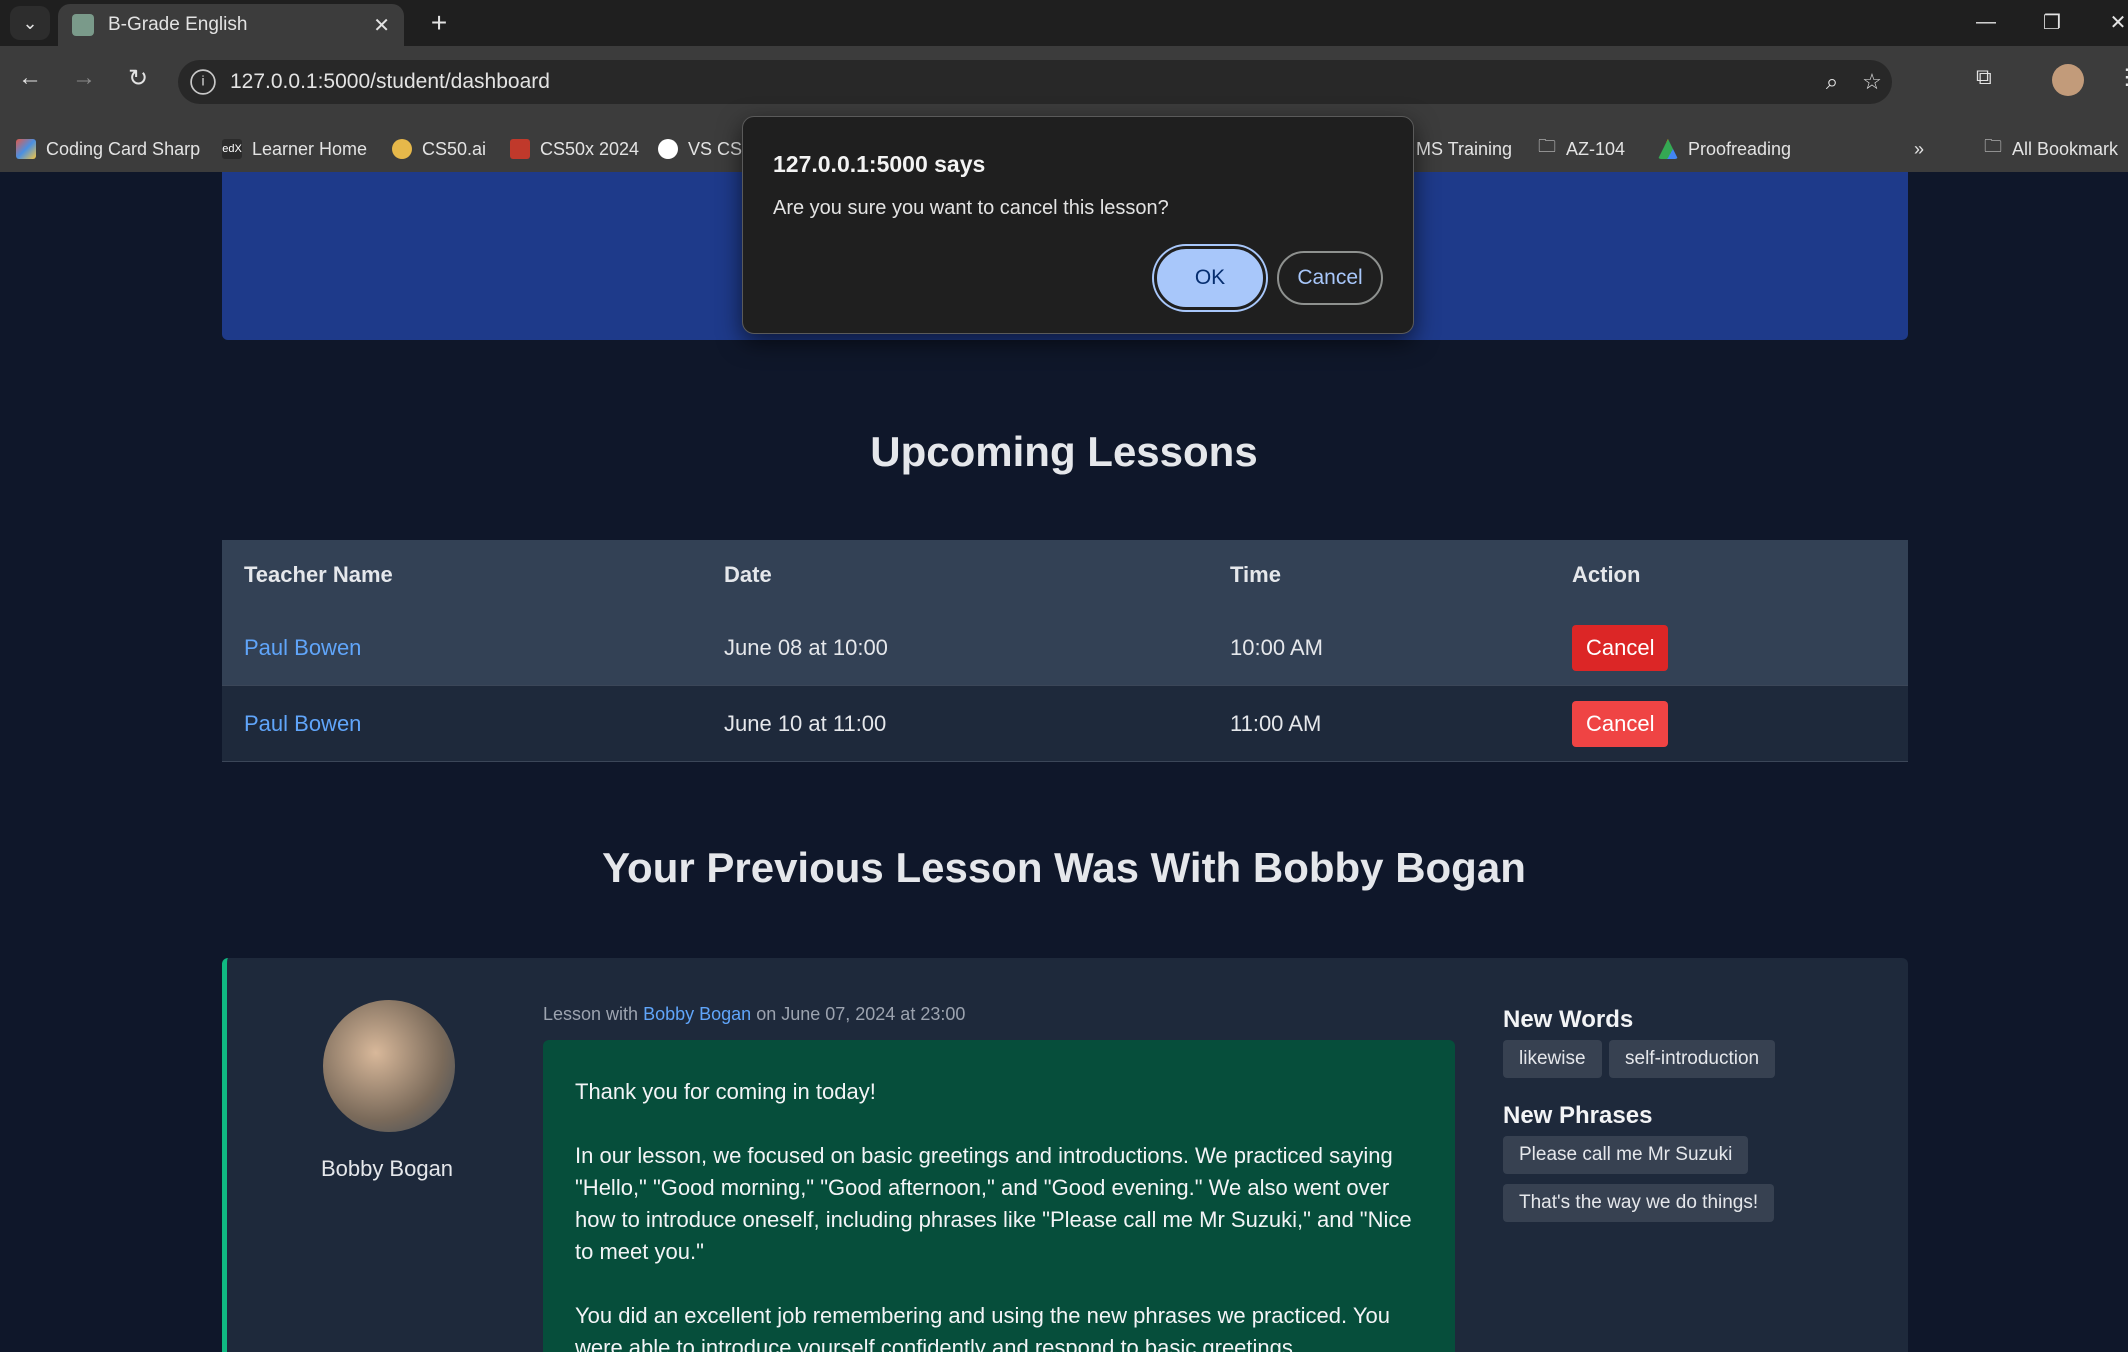  What do you see at coordinates (30, 23) in the screenshot?
I see `tab-search-chevron-icon: ⌄` at bounding box center [30, 23].